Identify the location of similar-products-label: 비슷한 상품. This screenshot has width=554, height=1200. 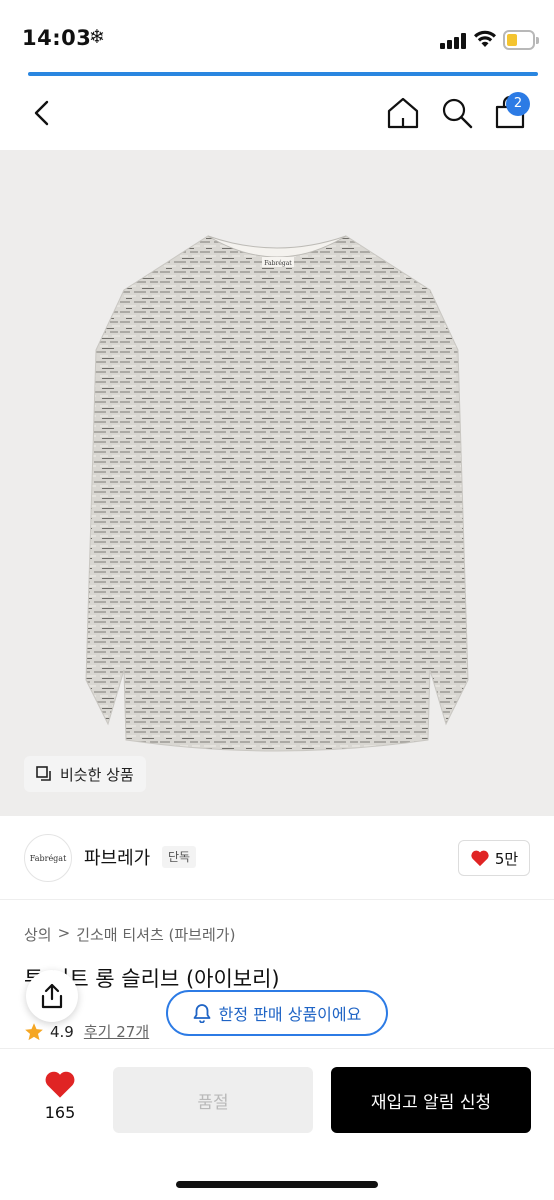
(97, 774).